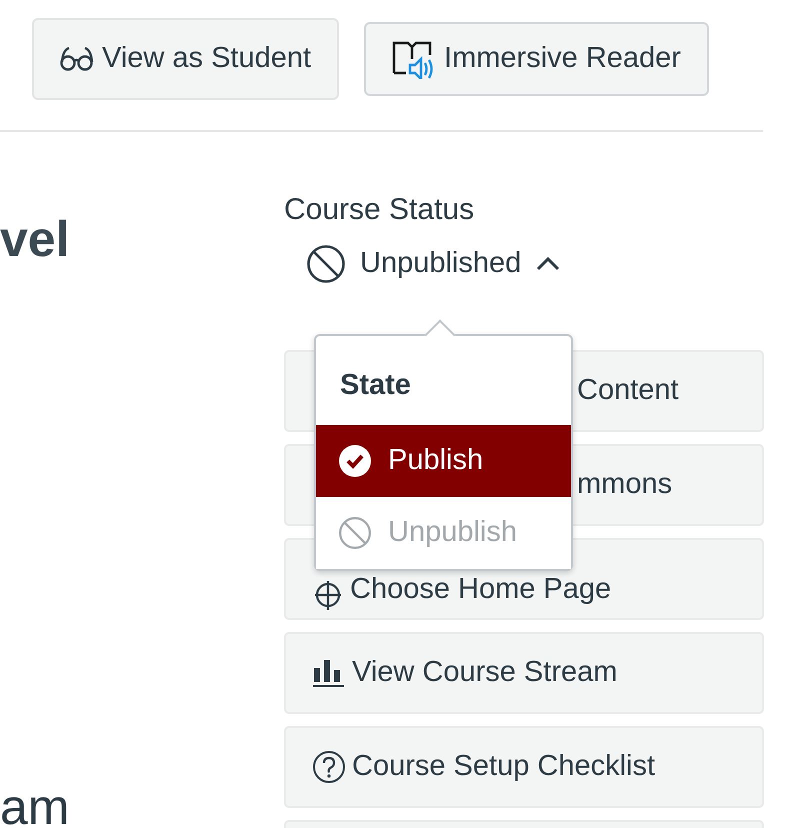  Describe the element at coordinates (375, 384) in the screenshot. I see `menu-title: State` at that location.